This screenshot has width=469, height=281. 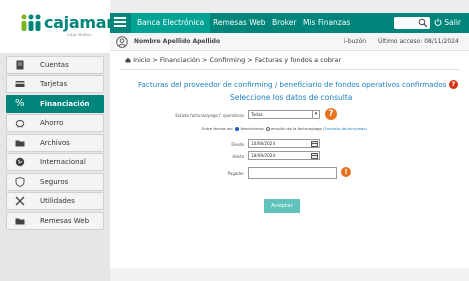 I want to click on estado-label: Estado facturas/pago f. operativos, so click(x=209, y=115).